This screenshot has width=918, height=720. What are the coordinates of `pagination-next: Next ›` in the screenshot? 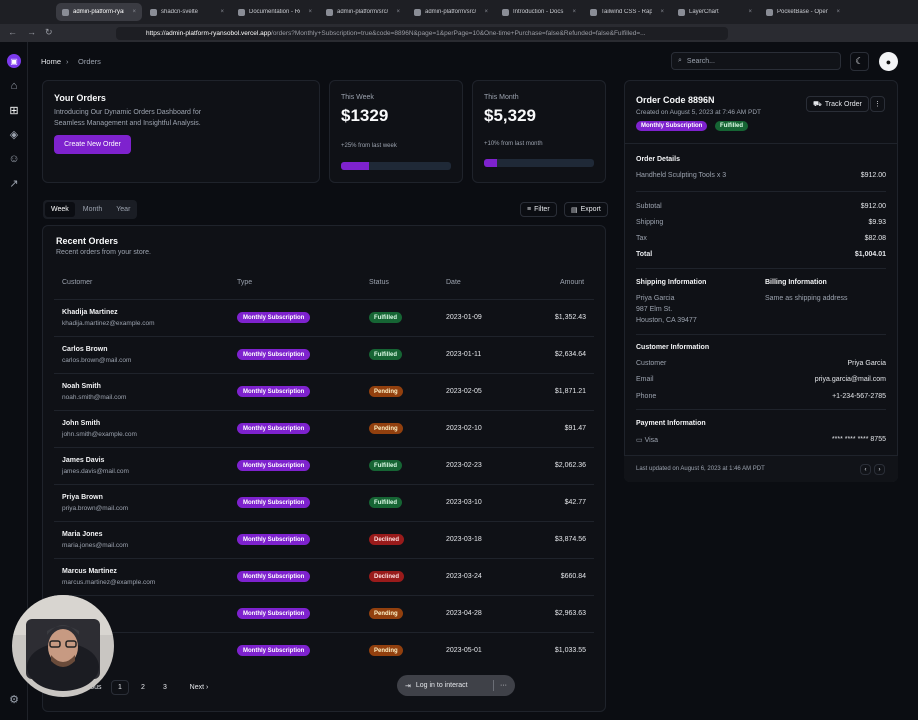 It's located at (199, 687).